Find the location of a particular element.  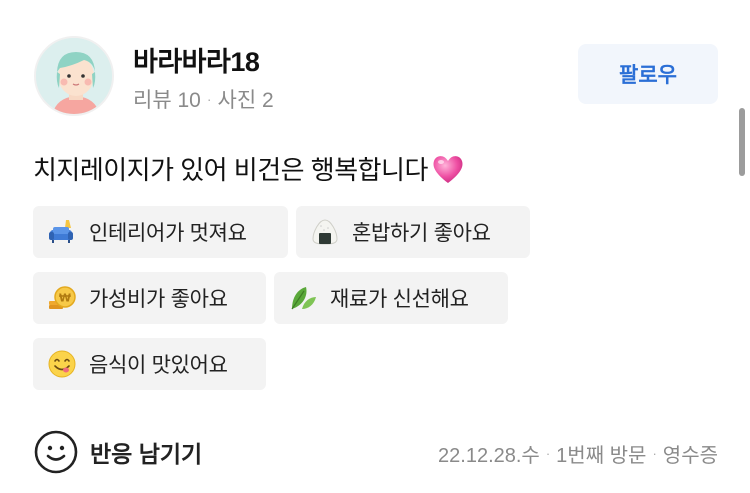

visit-count: 1번째 방문 is located at coordinates (601, 456).